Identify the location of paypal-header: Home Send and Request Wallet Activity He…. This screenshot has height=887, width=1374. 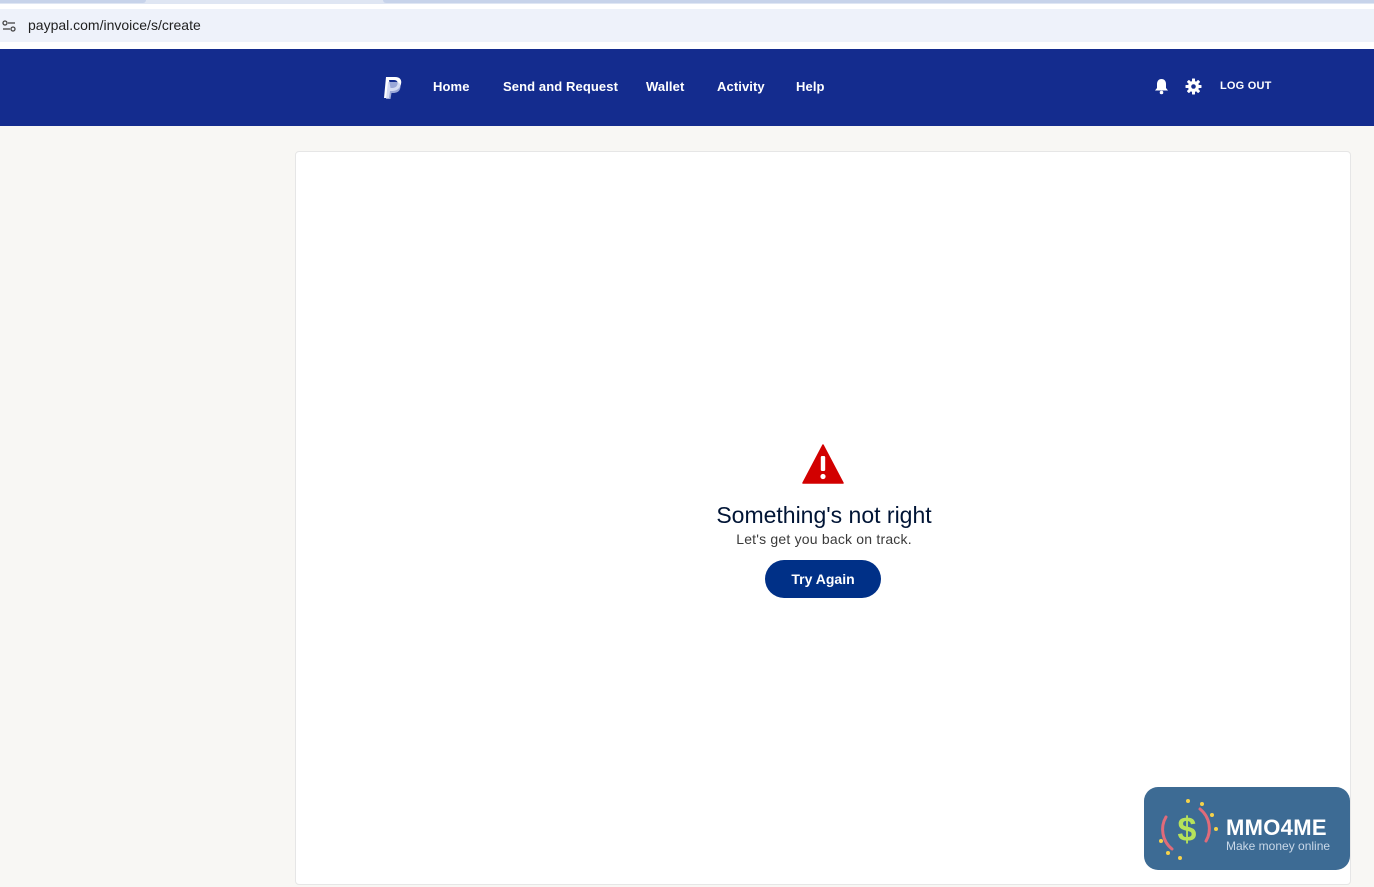
(687, 87).